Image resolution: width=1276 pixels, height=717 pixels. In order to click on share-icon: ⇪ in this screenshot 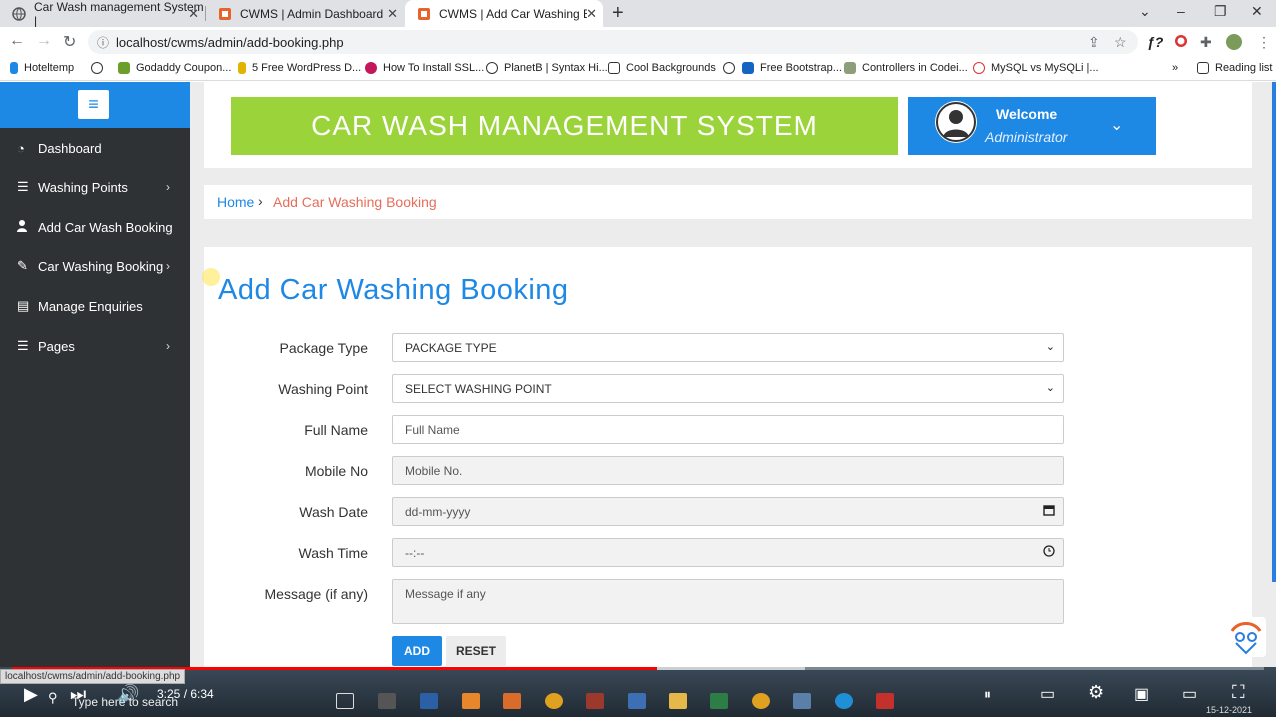, I will do `click(1094, 42)`.